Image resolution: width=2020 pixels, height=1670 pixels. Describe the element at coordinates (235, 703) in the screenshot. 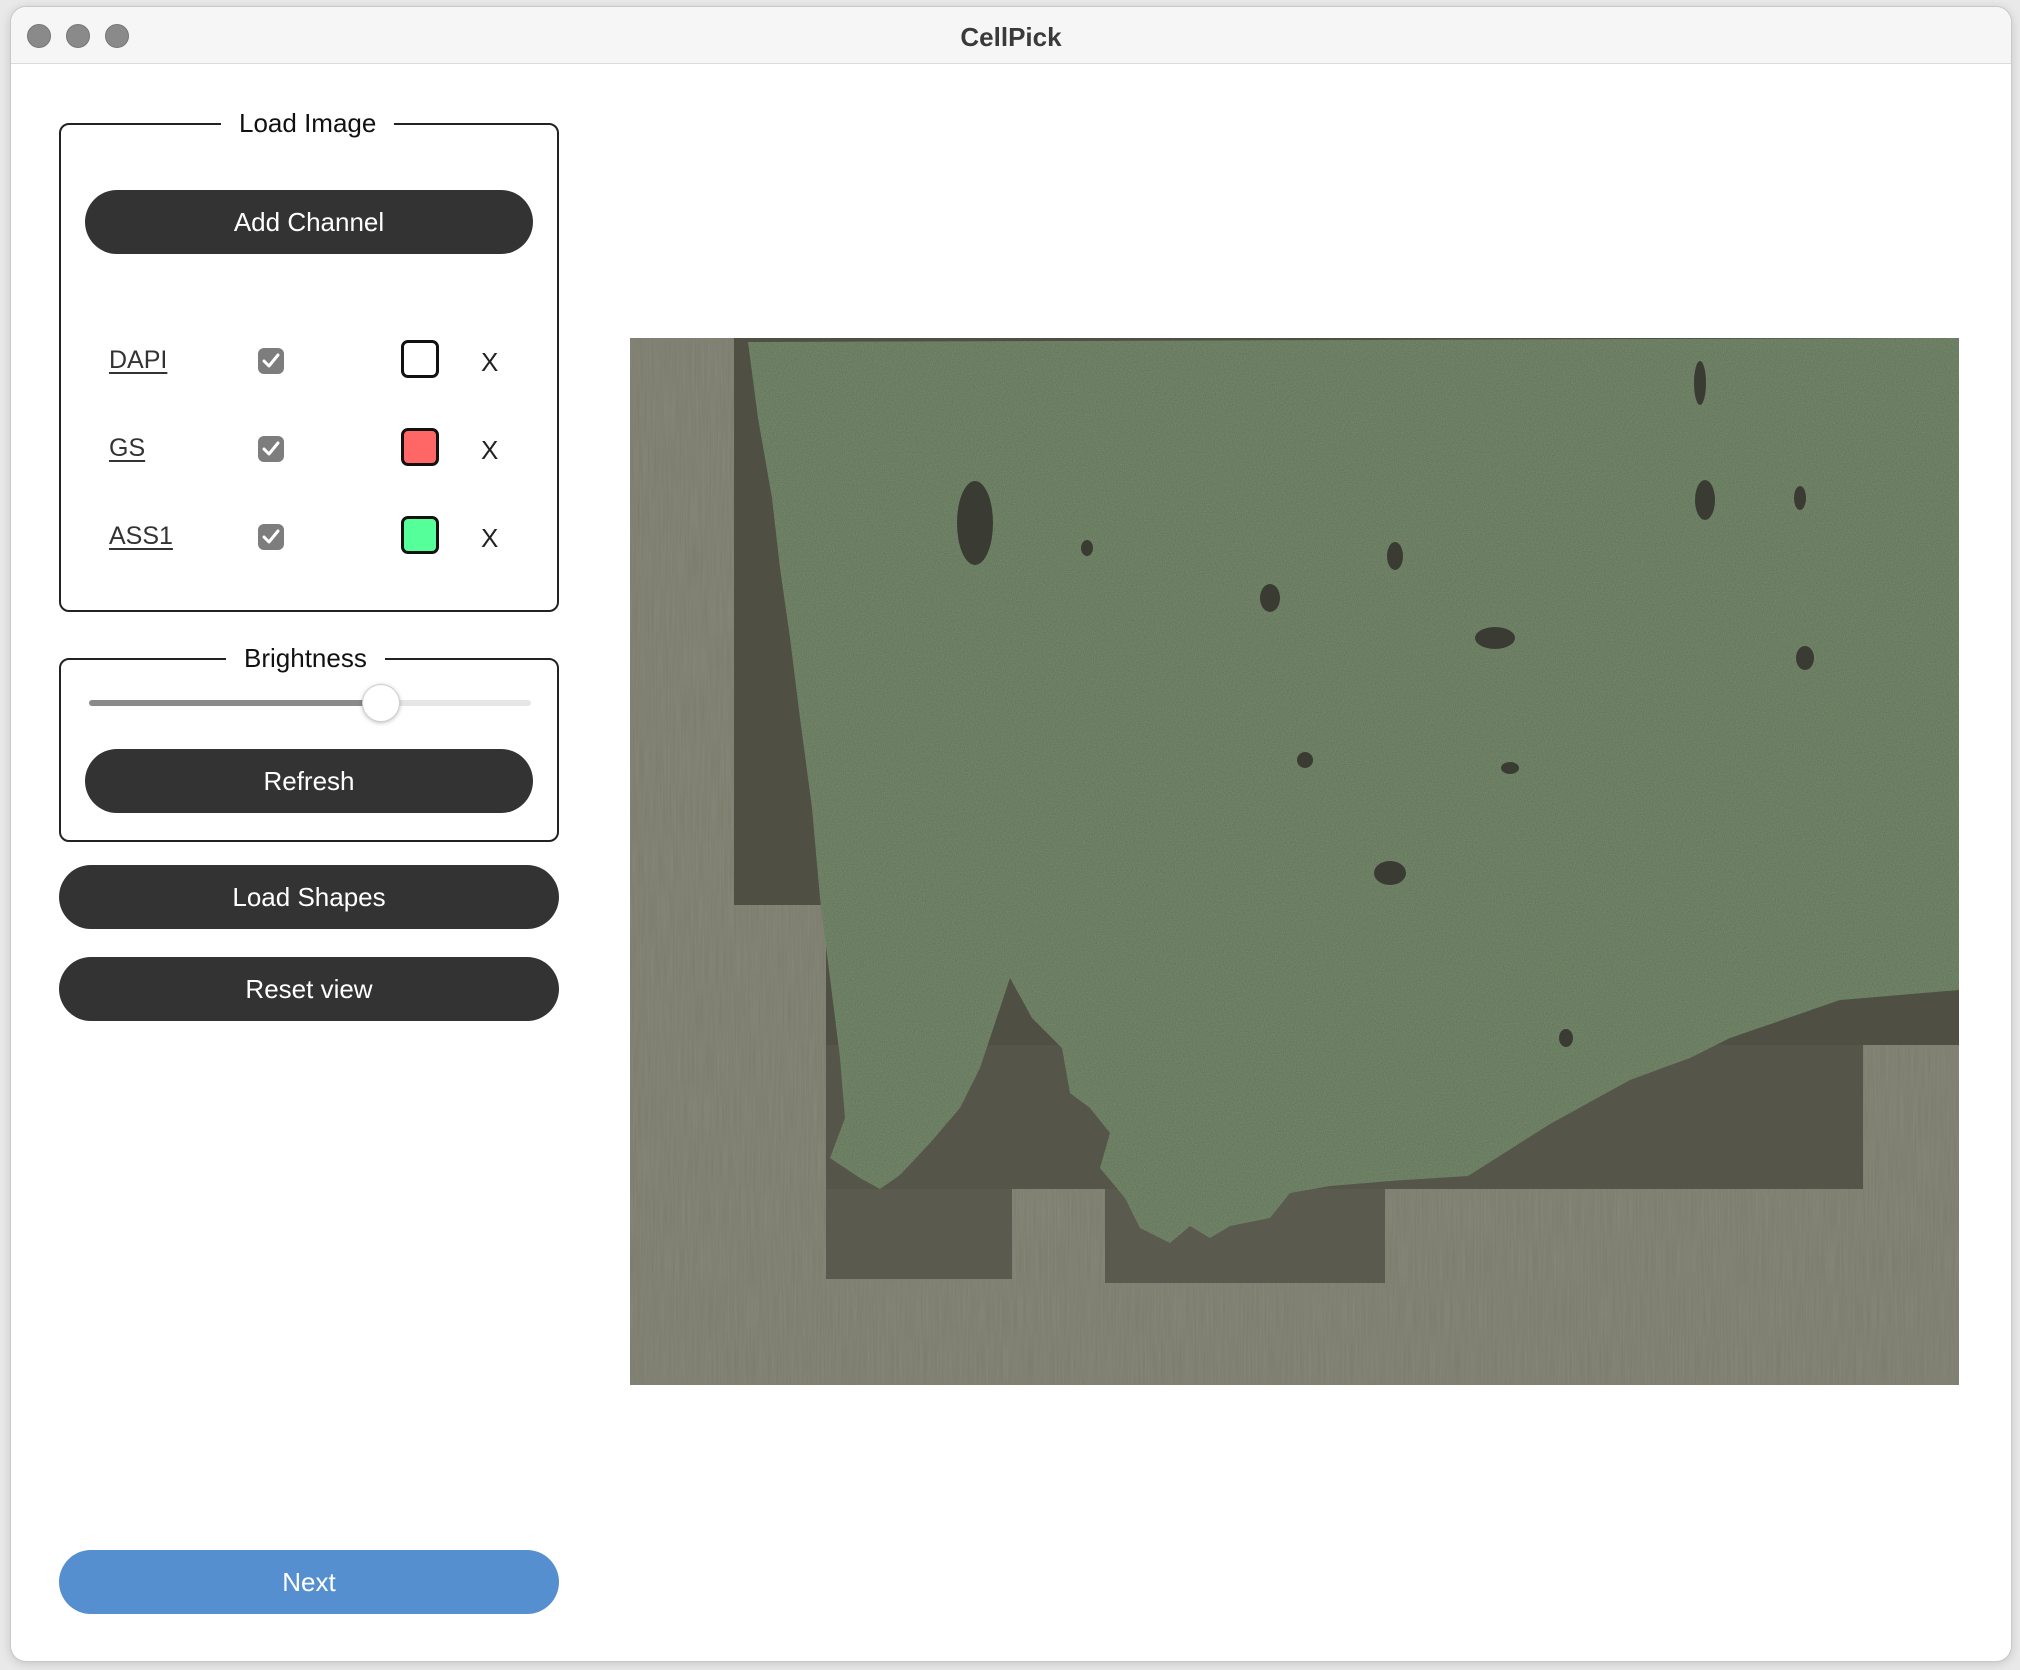

I see `brightness-slider-fill` at that location.